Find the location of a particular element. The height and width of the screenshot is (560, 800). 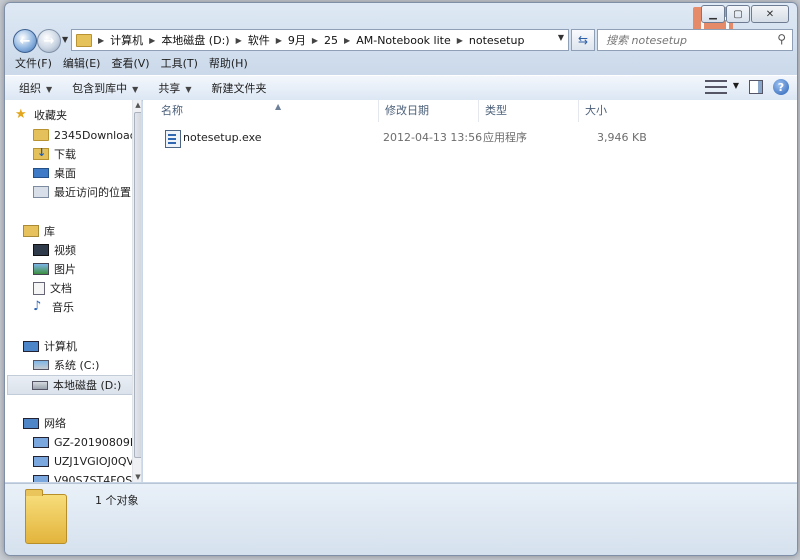

breadcrumb-computer: 计算机 is located at coordinates (126, 40).